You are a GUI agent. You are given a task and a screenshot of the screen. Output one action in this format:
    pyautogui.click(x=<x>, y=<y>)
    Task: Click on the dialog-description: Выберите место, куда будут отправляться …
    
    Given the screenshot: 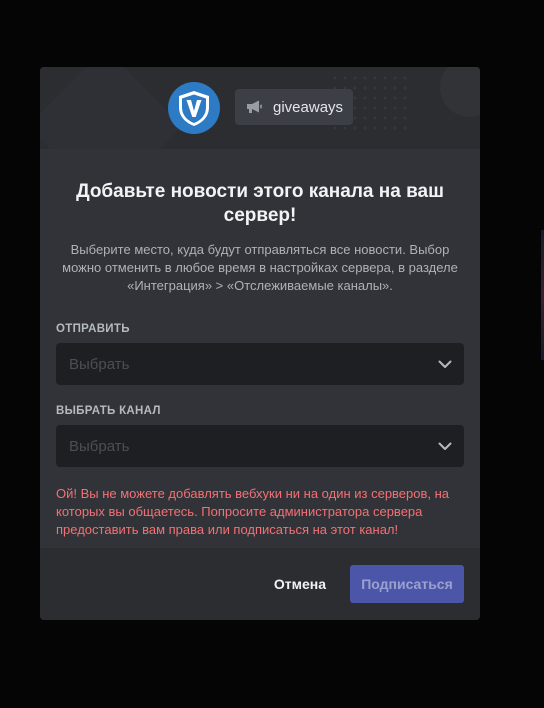 What is the action you would take?
    pyautogui.click(x=260, y=267)
    